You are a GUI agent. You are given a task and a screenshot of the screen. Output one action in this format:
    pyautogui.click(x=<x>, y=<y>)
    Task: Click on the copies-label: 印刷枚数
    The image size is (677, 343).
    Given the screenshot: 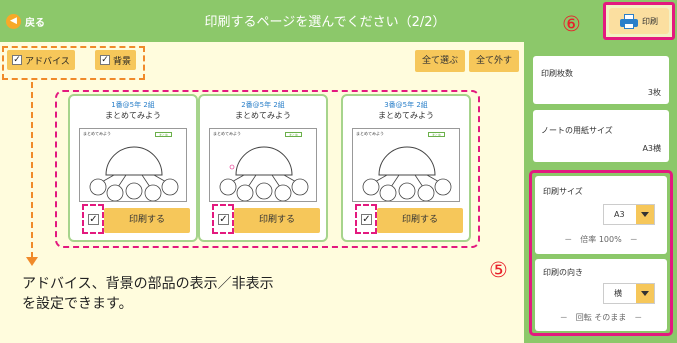 What is the action you would take?
    pyautogui.click(x=557, y=73)
    